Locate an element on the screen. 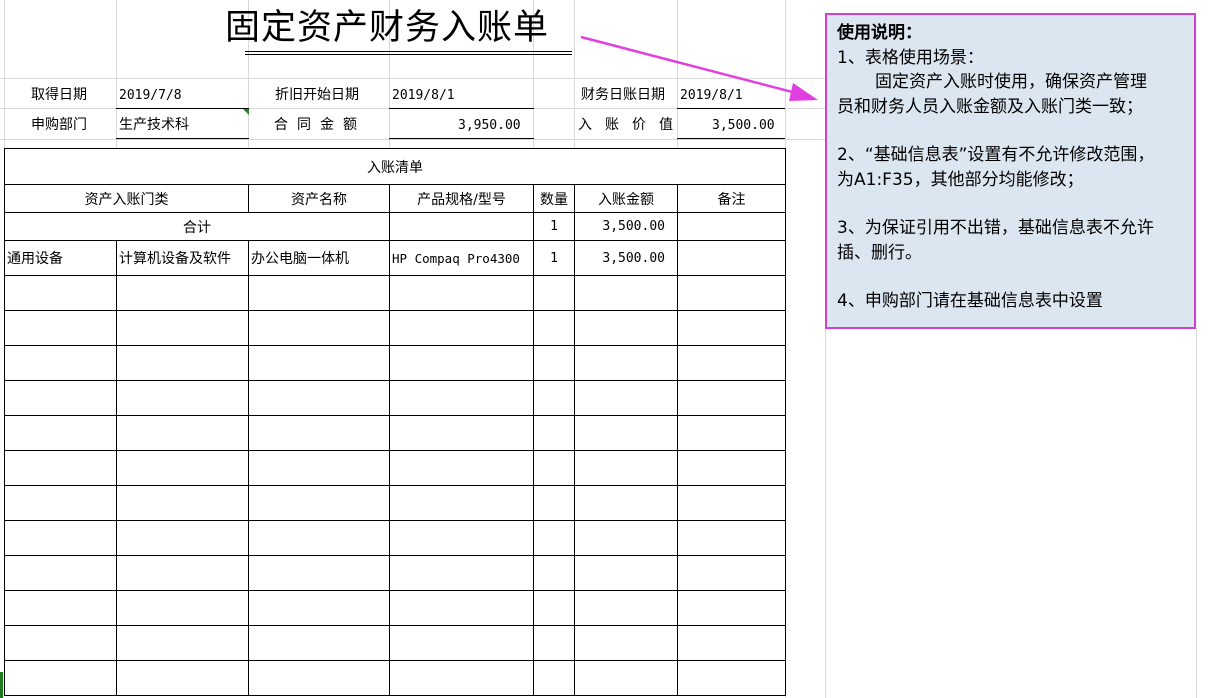 Image resolution: width=1218 pixels, height=698 pixels. section-title-cell: 入账清单 is located at coordinates (395, 167).